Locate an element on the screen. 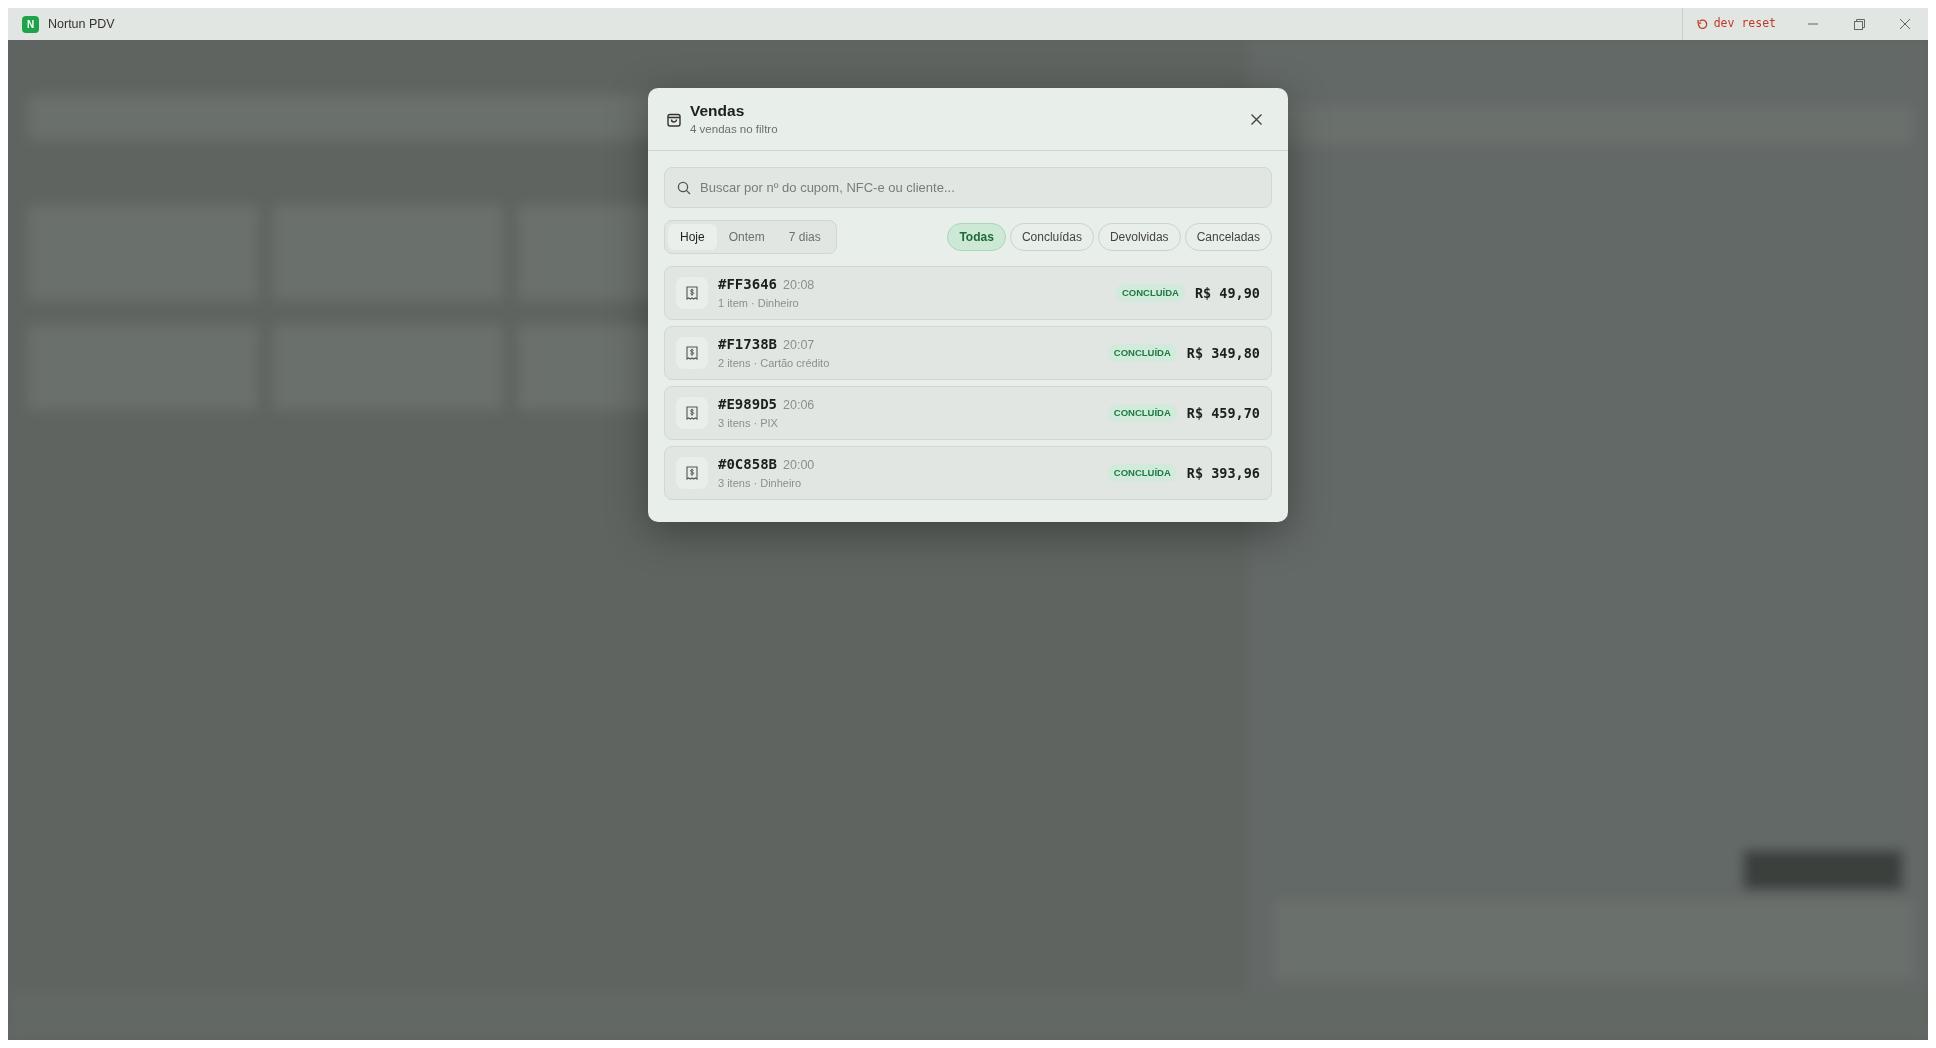 Image resolution: width=1936 pixels, height=1048 pixels. sale-row: #E989D5 20:06 3 itens · PIX CONCLUÍDA R$ 459,70 is located at coordinates (968, 412).